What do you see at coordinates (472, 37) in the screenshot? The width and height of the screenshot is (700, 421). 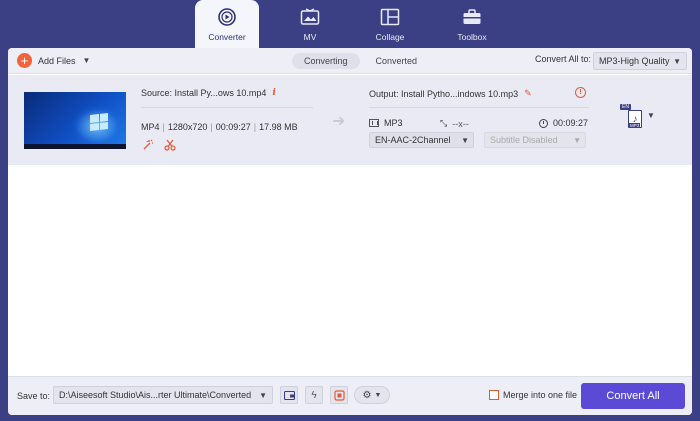 I see `tab-toolbox-label: Toolbox` at bounding box center [472, 37].